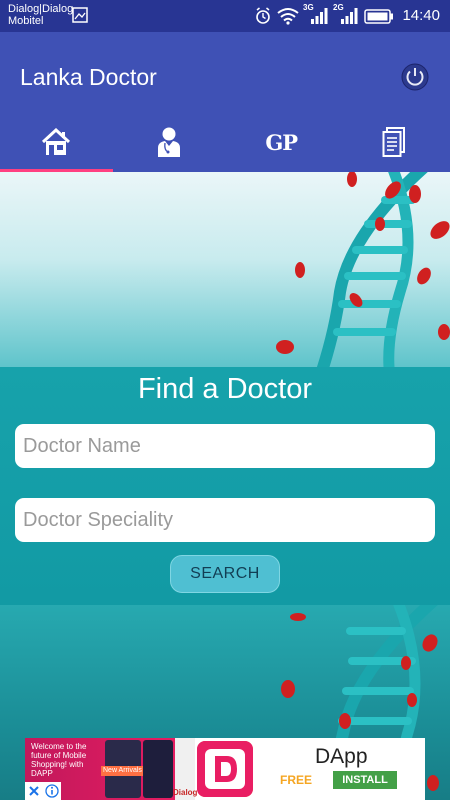  Describe the element at coordinates (43, 791) in the screenshot. I see `ad-controls` at that location.